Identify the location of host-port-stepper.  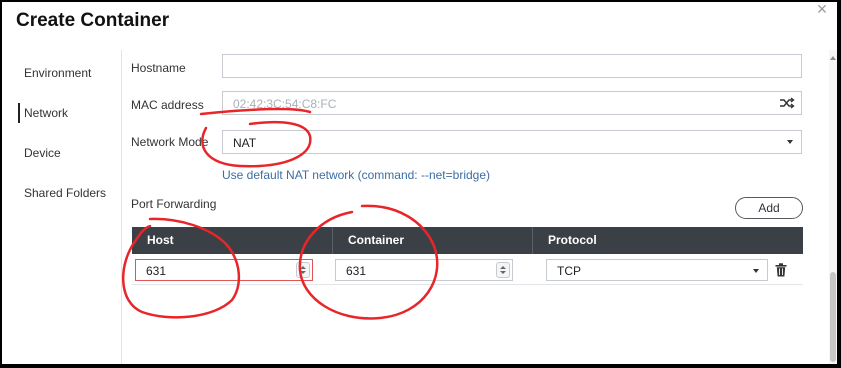
(303, 270).